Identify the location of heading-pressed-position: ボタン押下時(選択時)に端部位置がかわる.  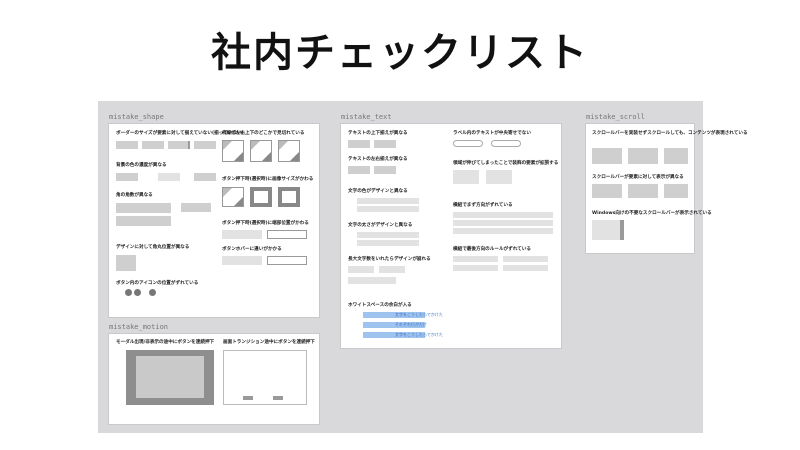
(265, 223).